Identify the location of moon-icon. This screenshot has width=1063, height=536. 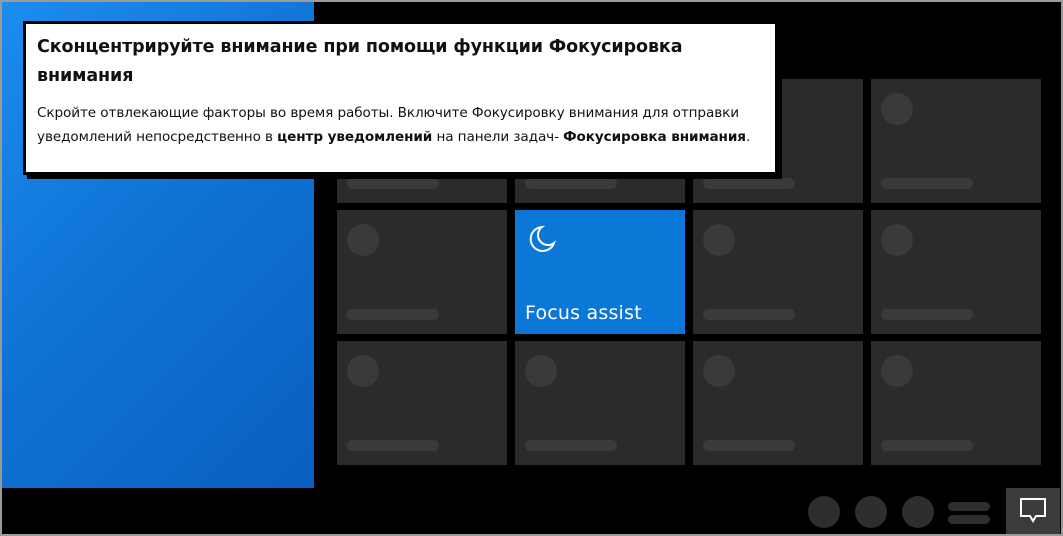
(543, 238).